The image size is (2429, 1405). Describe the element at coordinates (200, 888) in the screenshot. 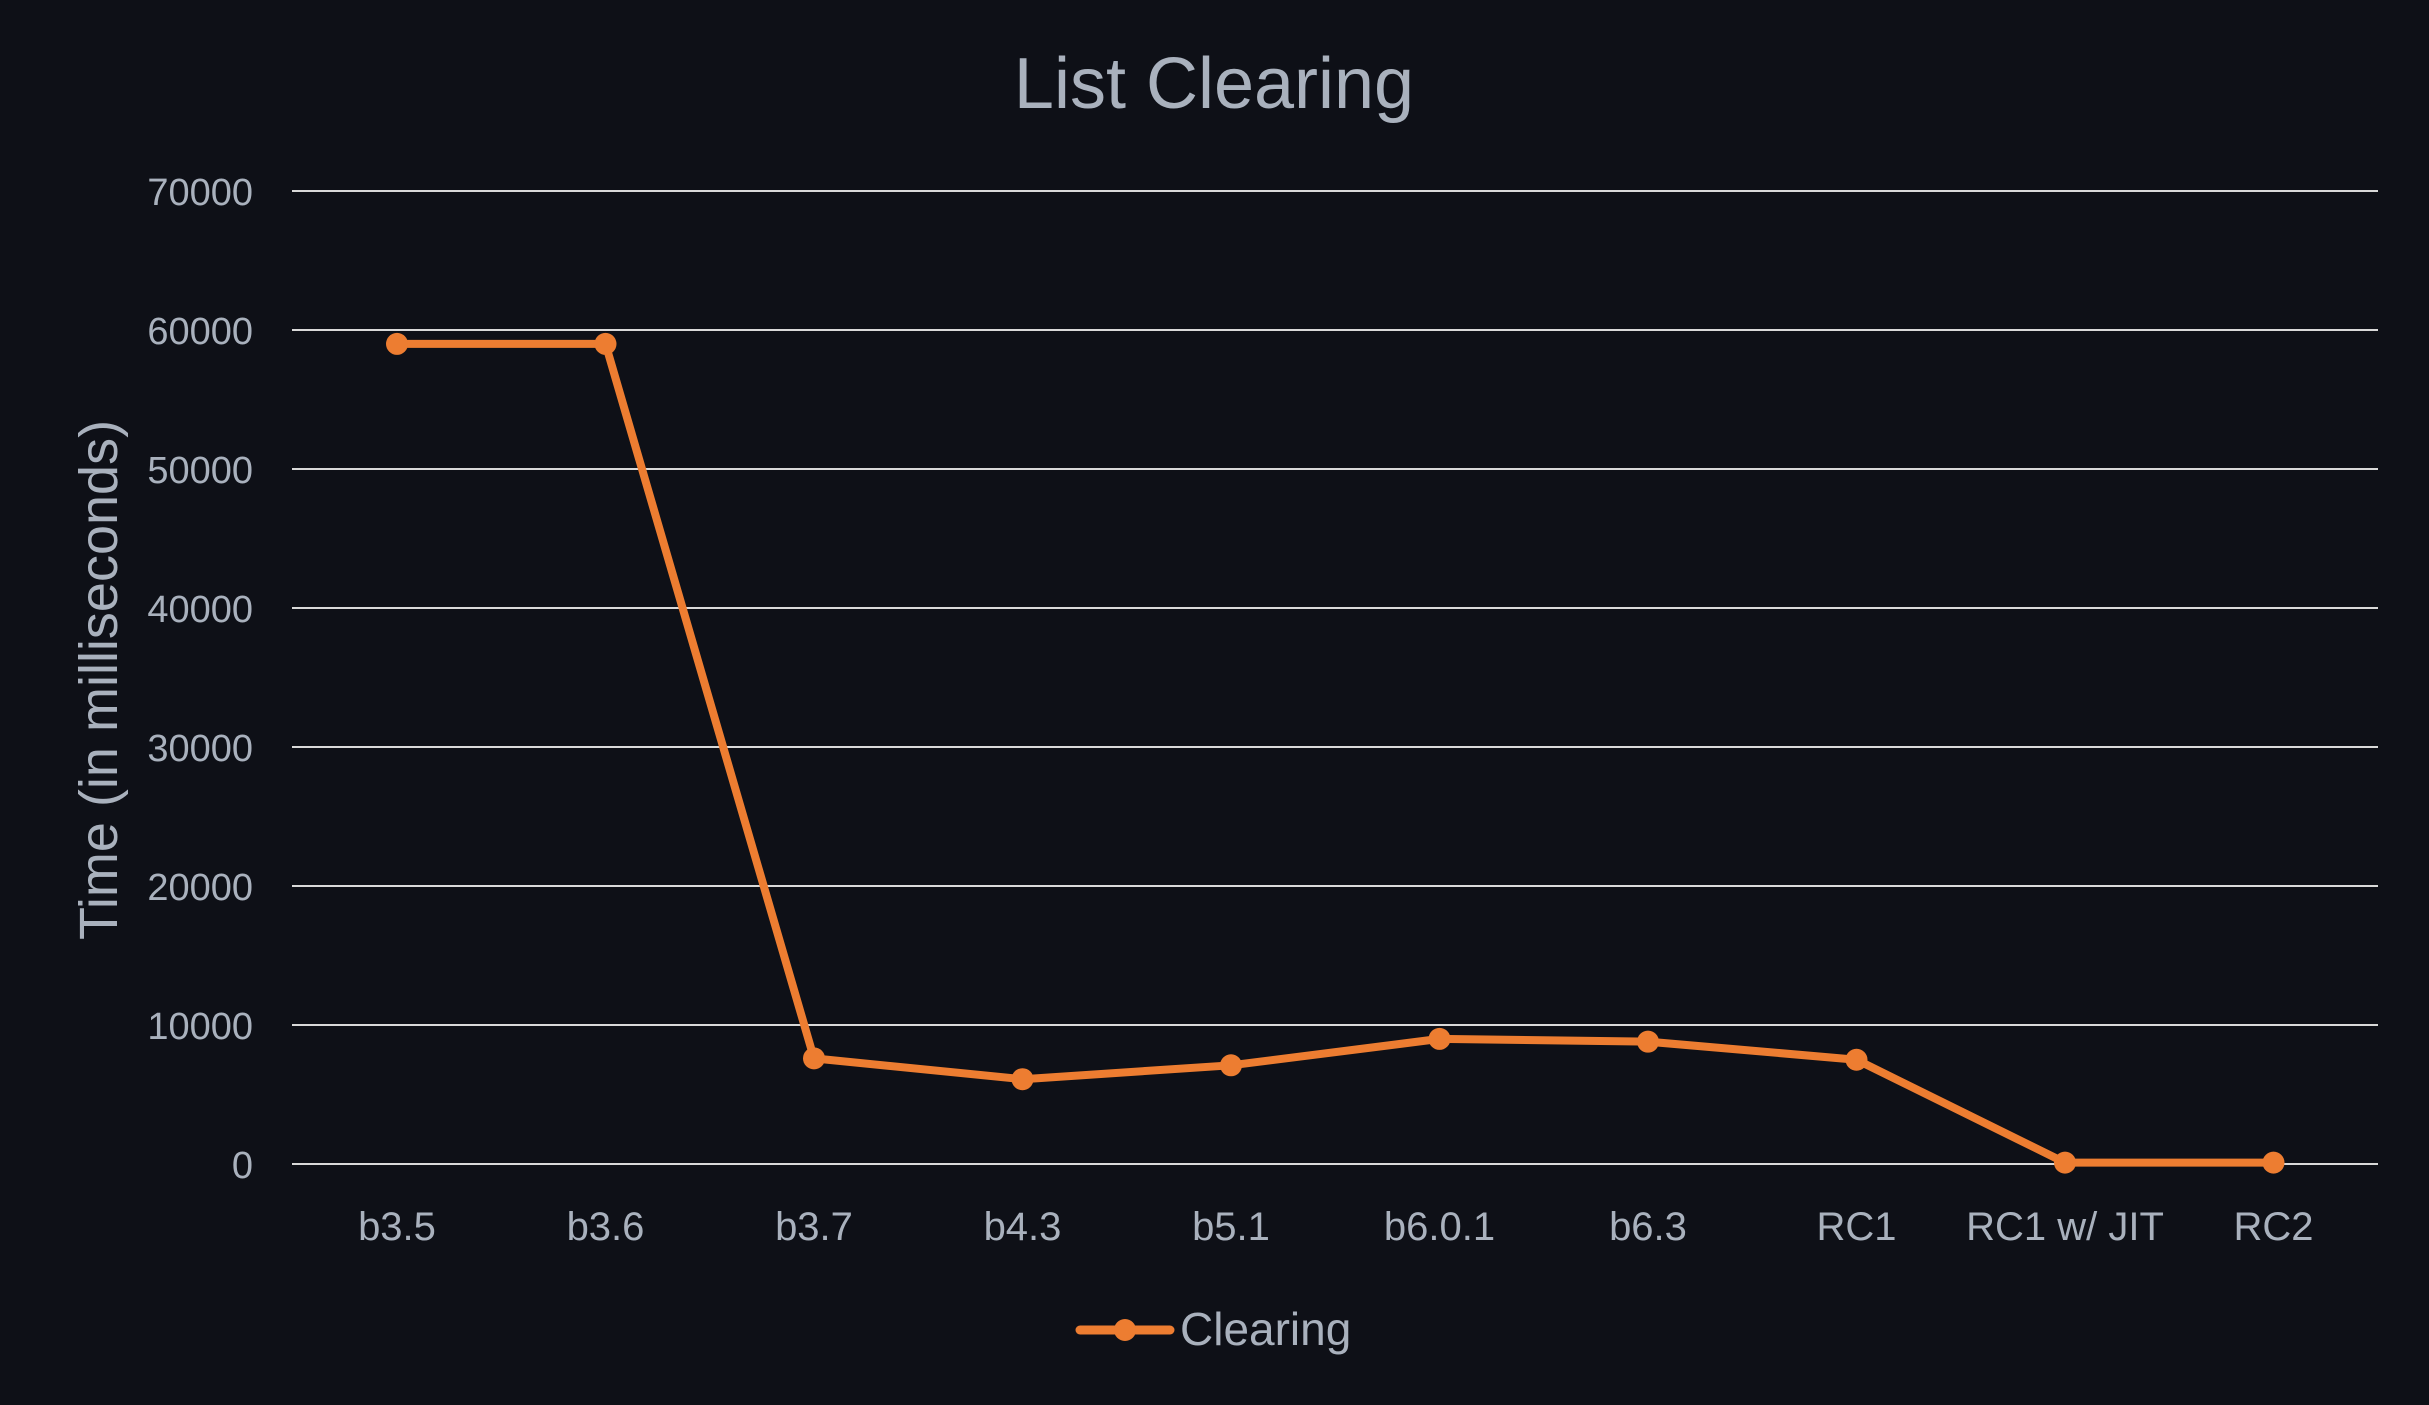

I see `y-tick-label: 20000` at that location.